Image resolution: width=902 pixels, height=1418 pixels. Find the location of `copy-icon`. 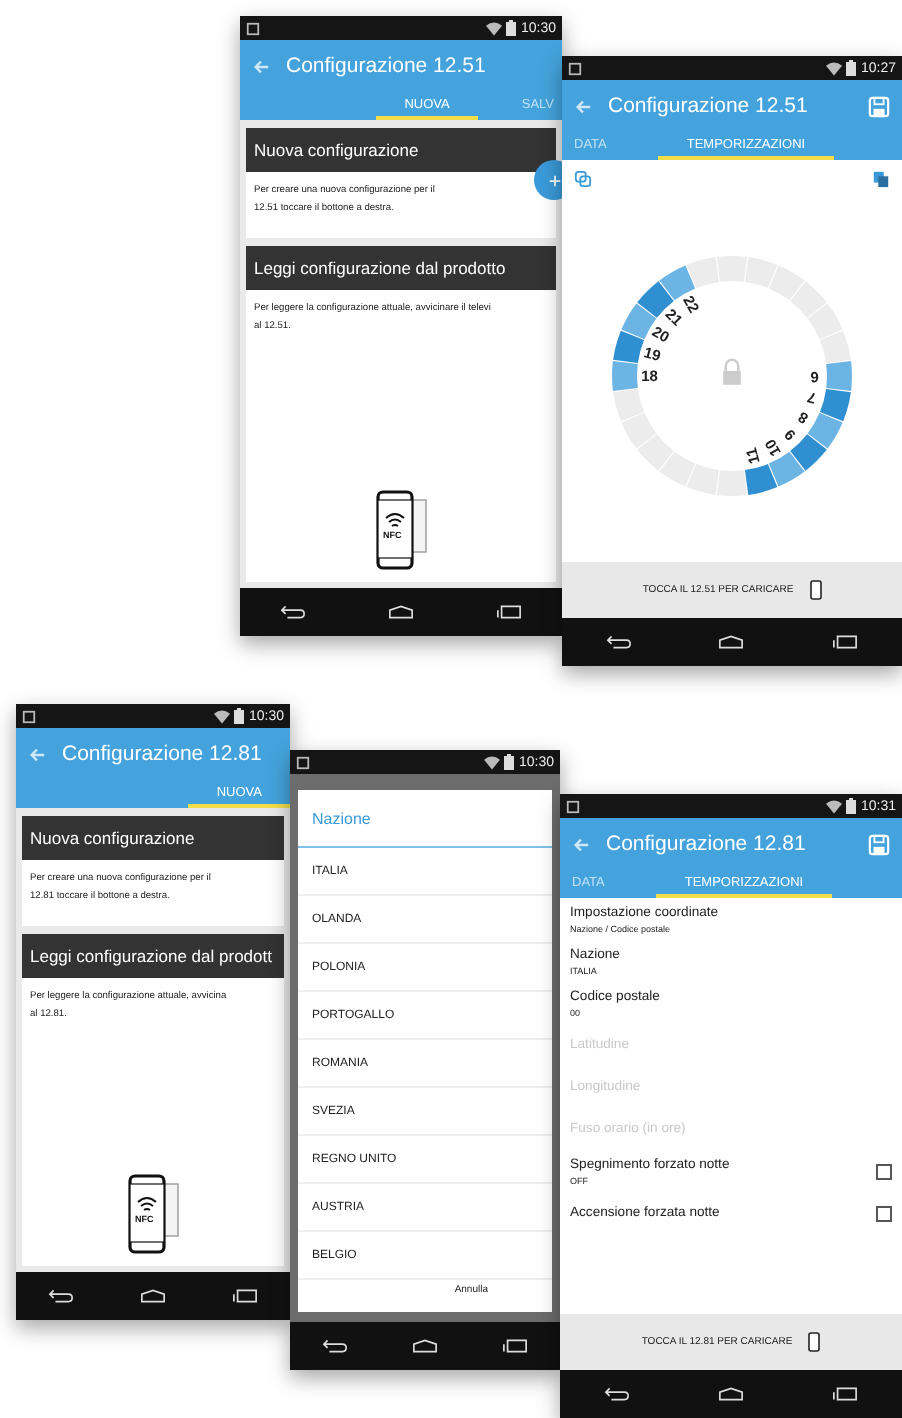

copy-icon is located at coordinates (583, 179).